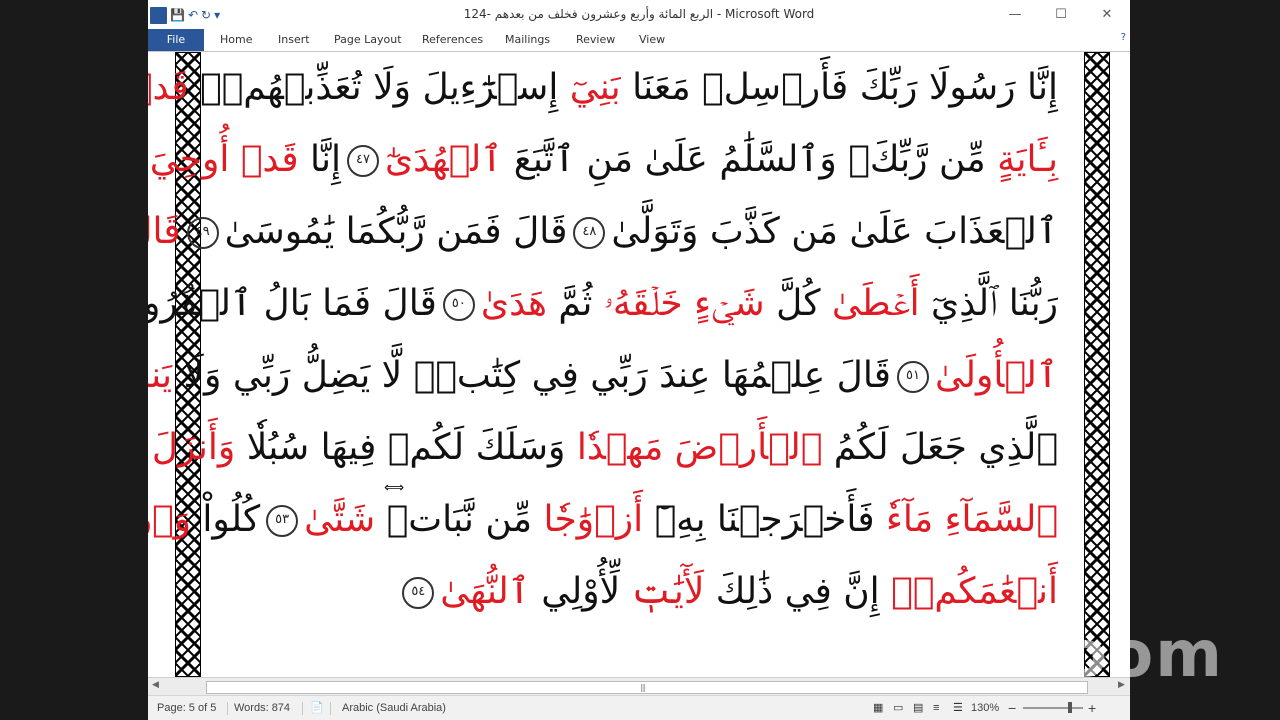  What do you see at coordinates (996, 375) in the screenshot?
I see `highlighted-word: ٱلۡأُولَىٰ` at bounding box center [996, 375].